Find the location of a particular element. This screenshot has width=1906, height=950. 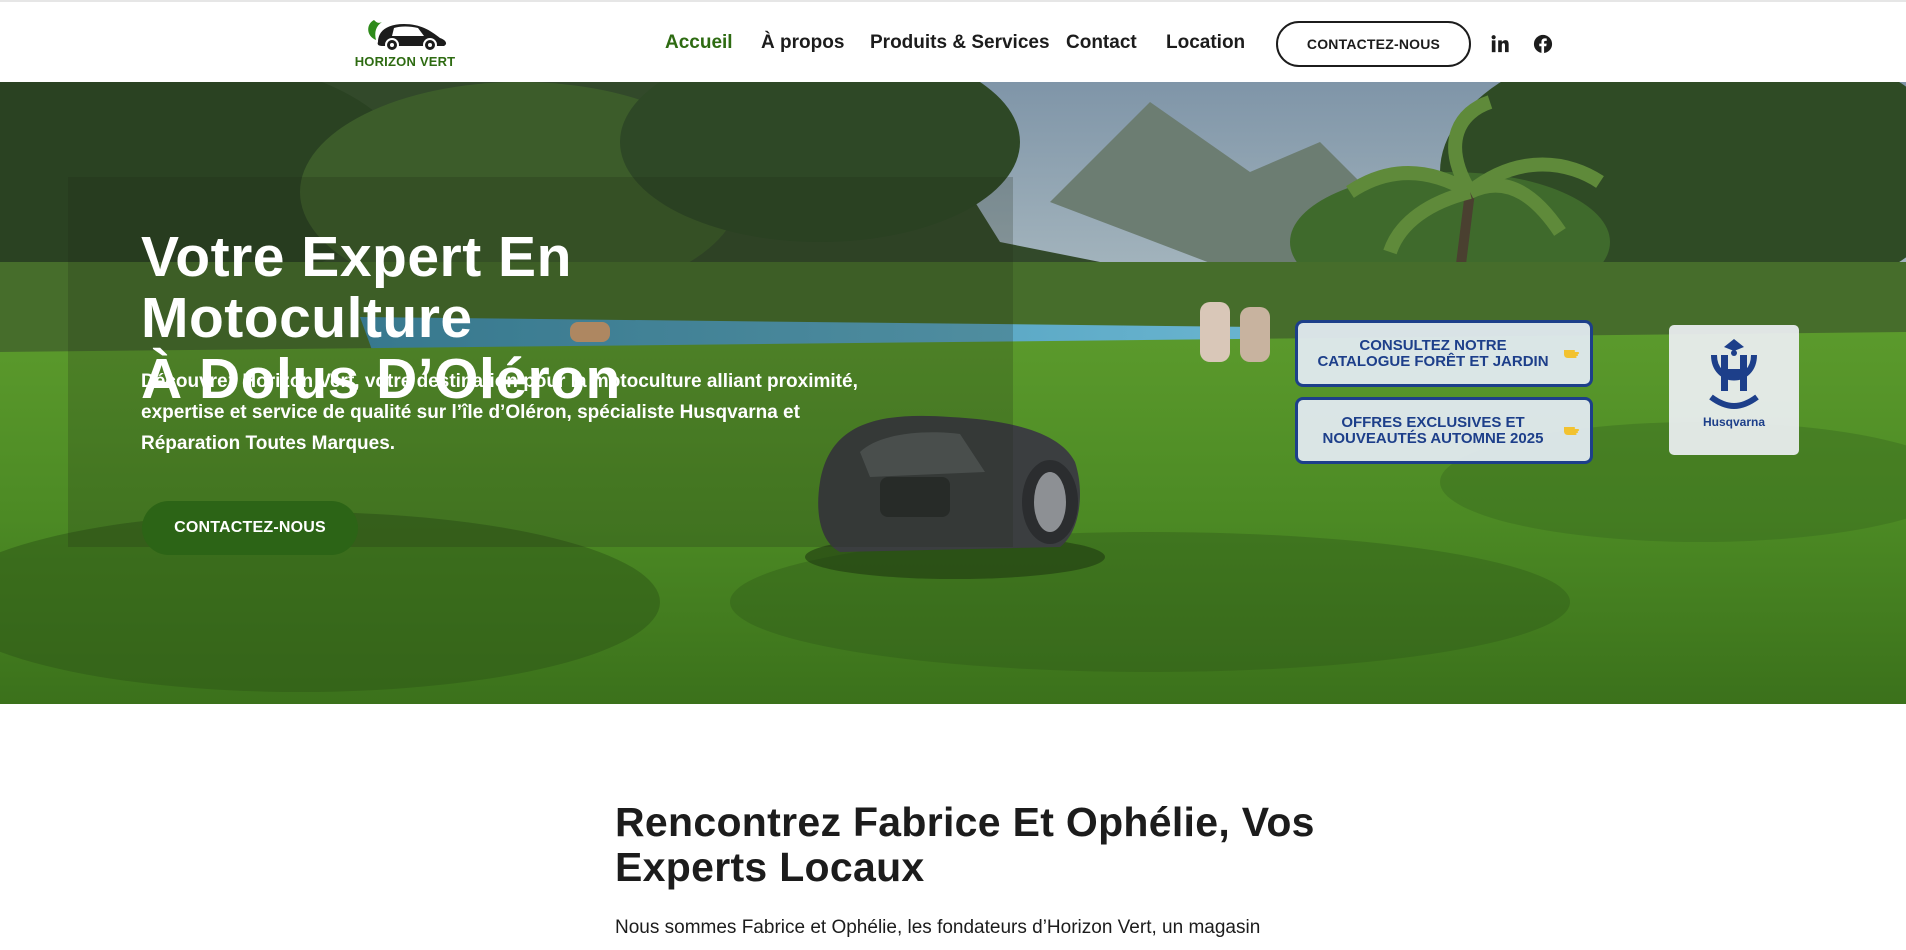

logo: HORIZON VERT is located at coordinates (405, 43).